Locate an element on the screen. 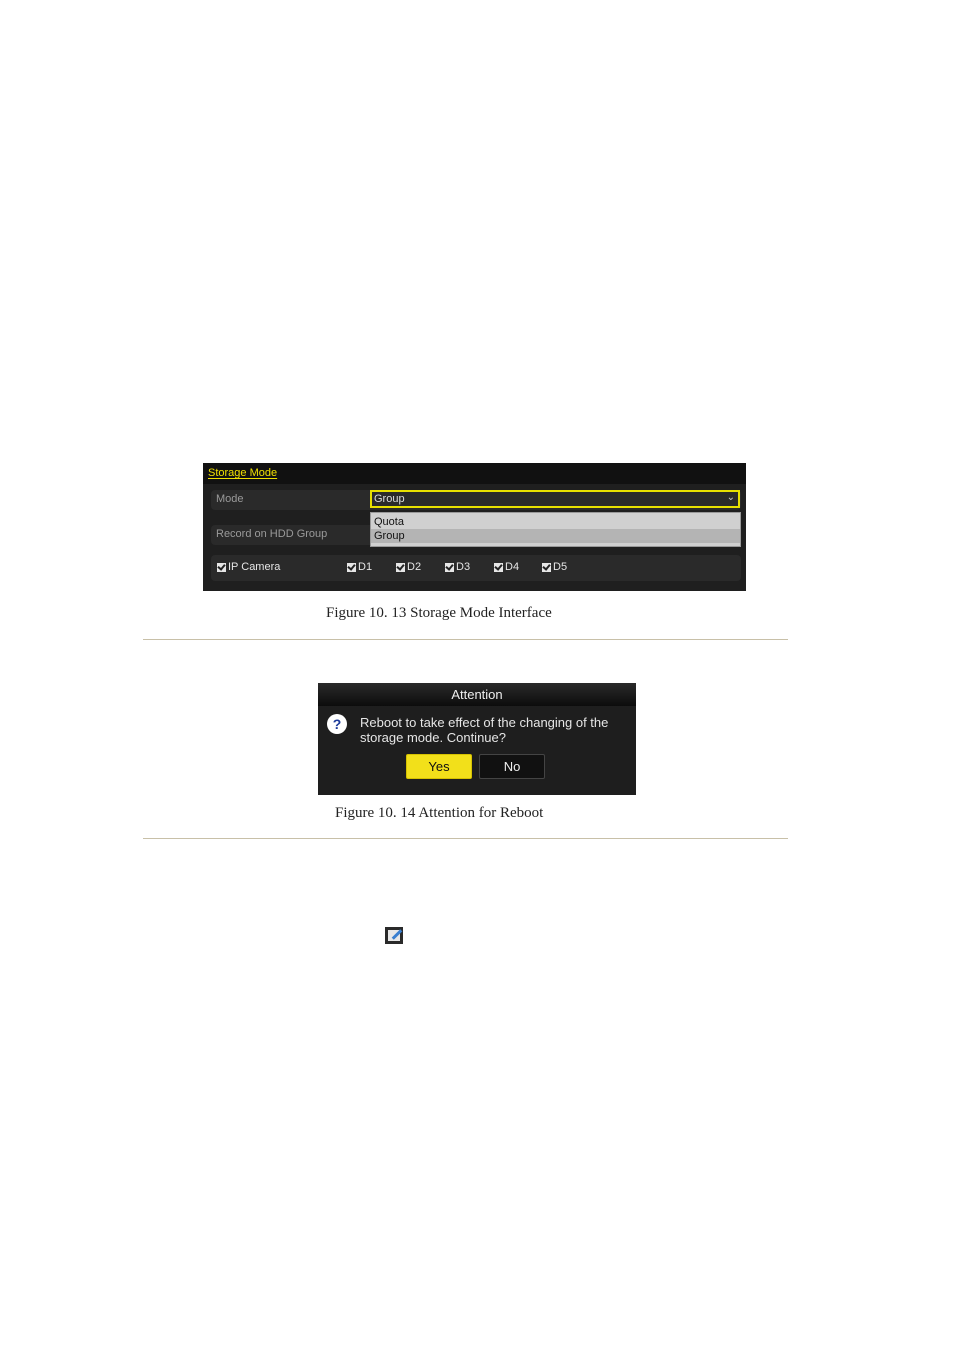 The width and height of the screenshot is (954, 1348). checkbox-d4: D4 is located at coordinates (506, 567).